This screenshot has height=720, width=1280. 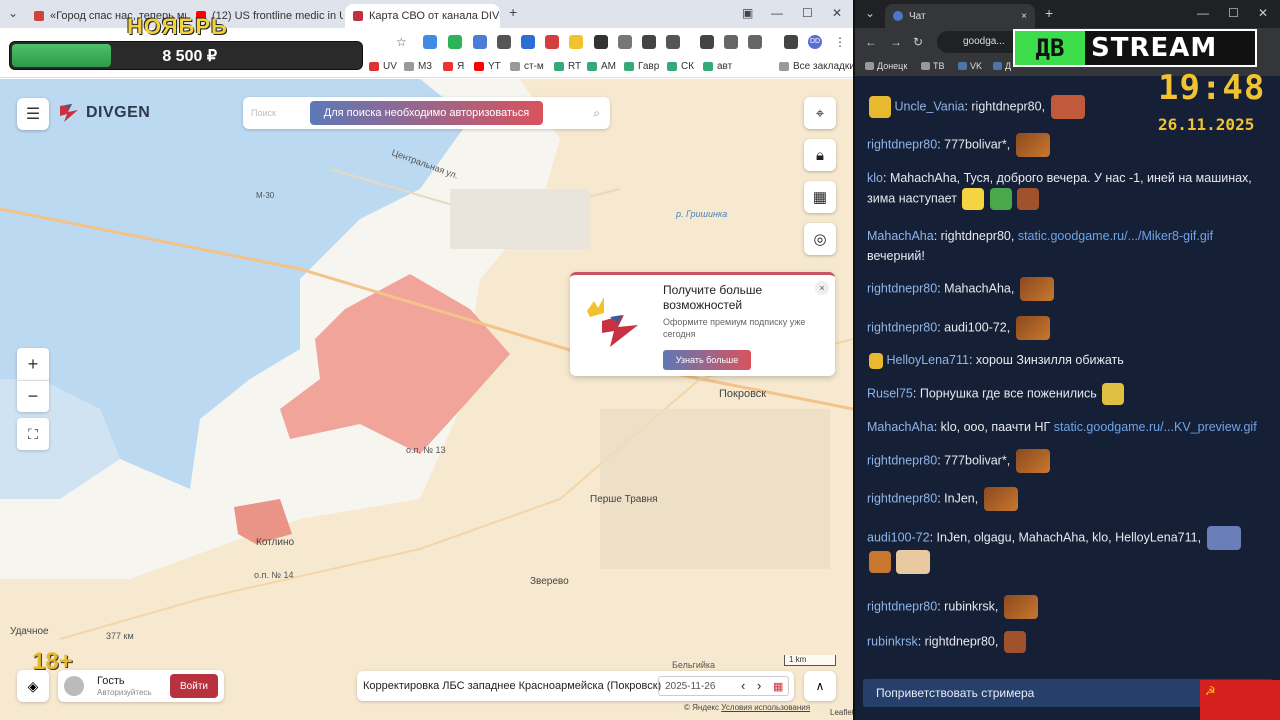 I want to click on bookmark-item: М3, so click(x=418, y=66).